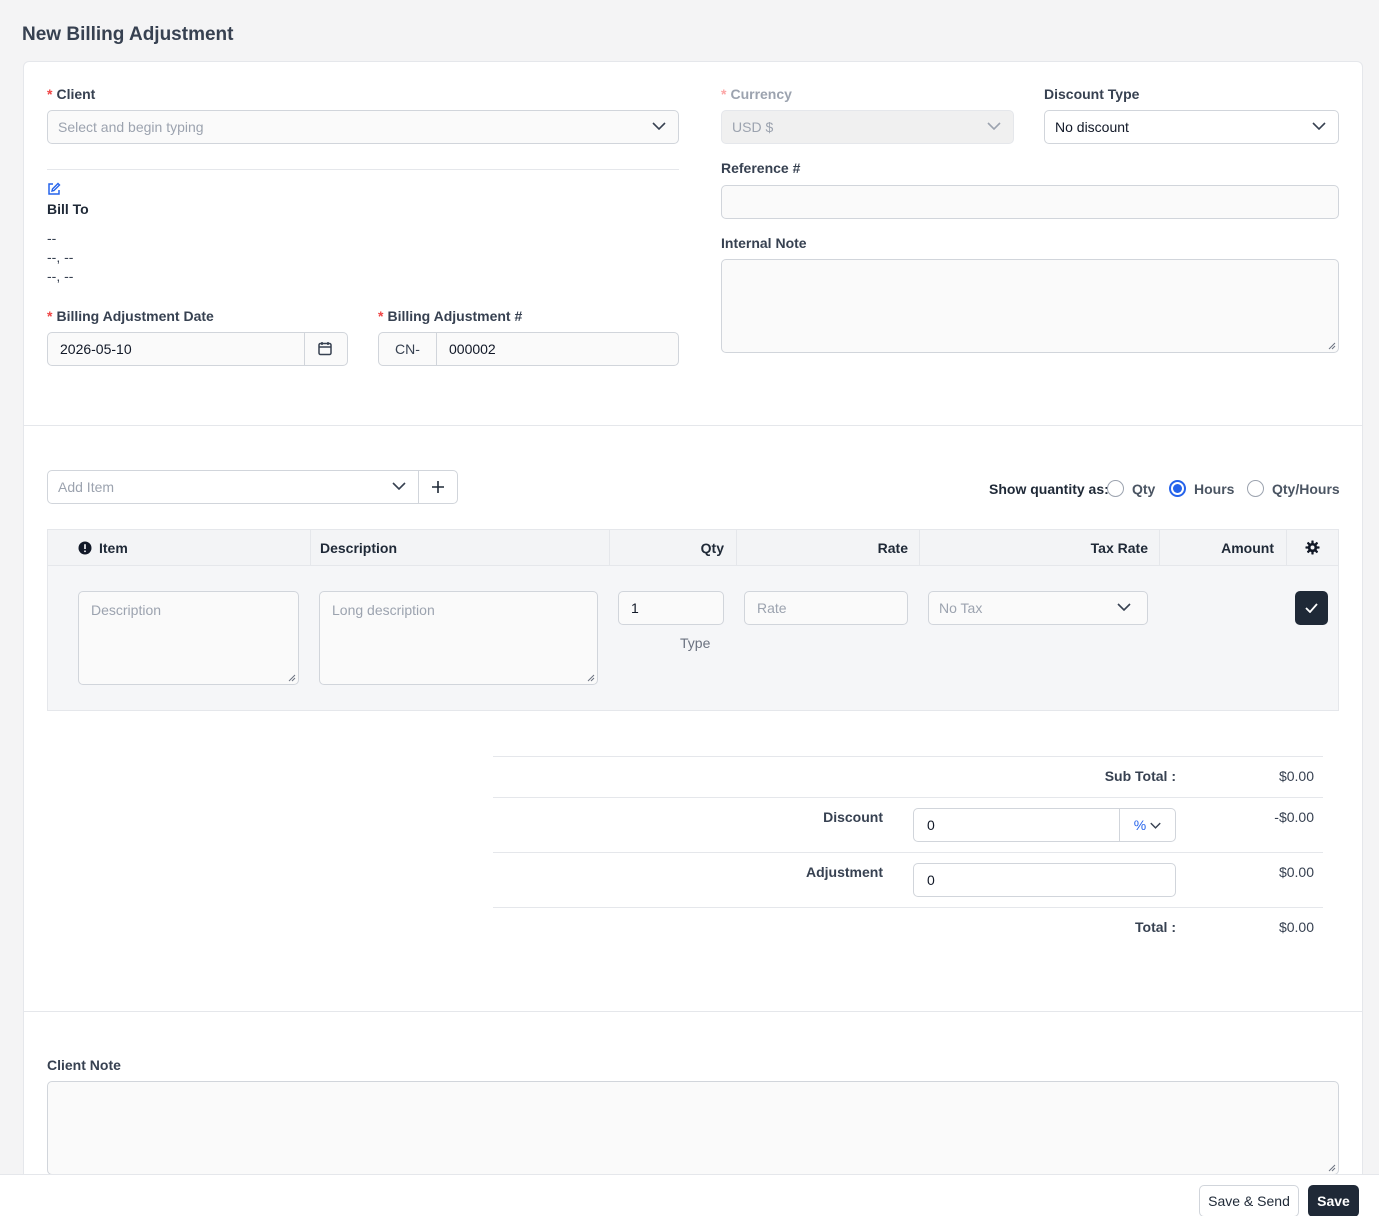 This screenshot has height=1216, width=1379. Describe the element at coordinates (197, 349) in the screenshot. I see `date-input: 2026-05-10` at that location.